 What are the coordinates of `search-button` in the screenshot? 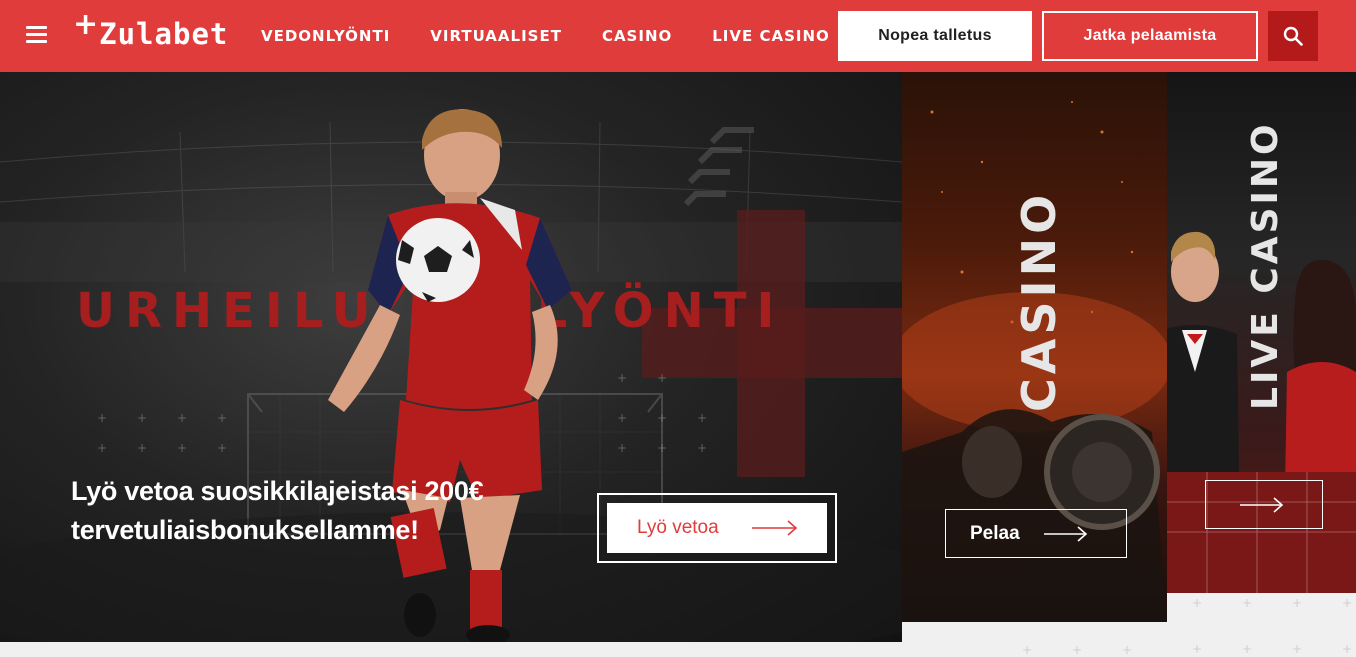 It's located at (1293, 36).